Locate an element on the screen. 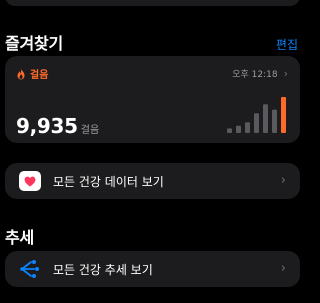 This screenshot has height=303, width=320. all-trends-row: 모든 건강 추세 보기 › is located at coordinates (152, 269).